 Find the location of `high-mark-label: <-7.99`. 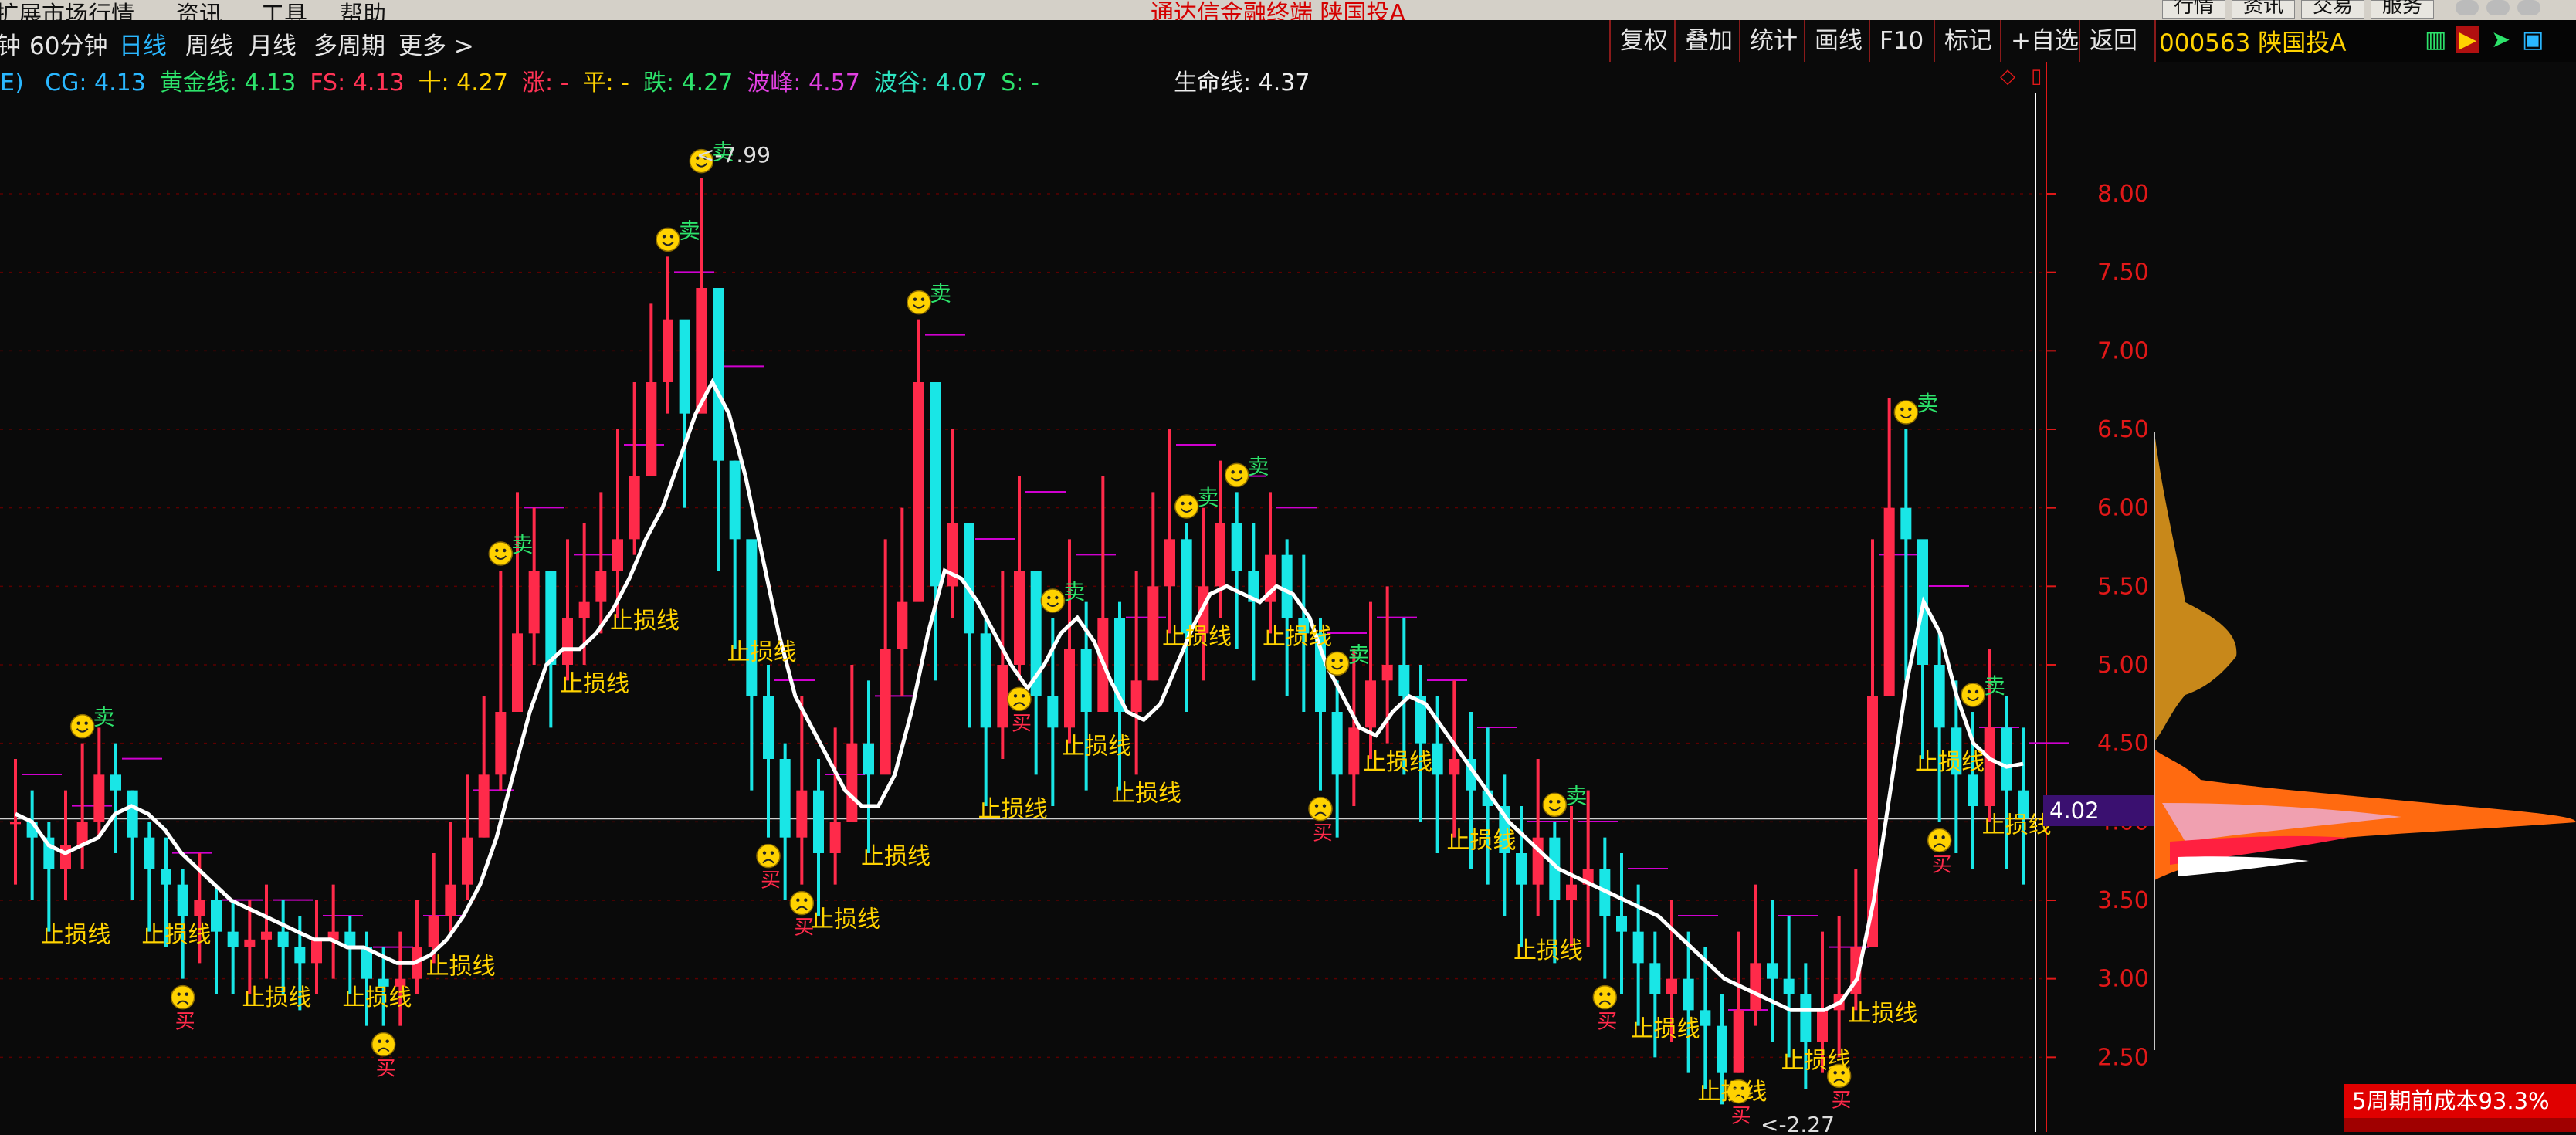

high-mark-label: <-7.99 is located at coordinates (734, 155).